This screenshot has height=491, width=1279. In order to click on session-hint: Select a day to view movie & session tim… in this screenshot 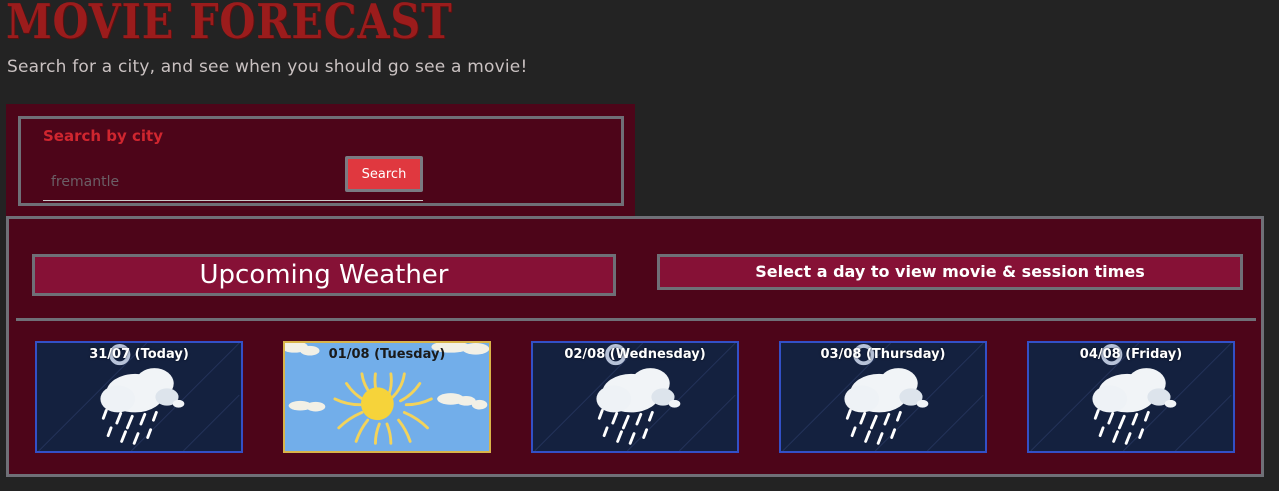, I will do `click(950, 272)`.